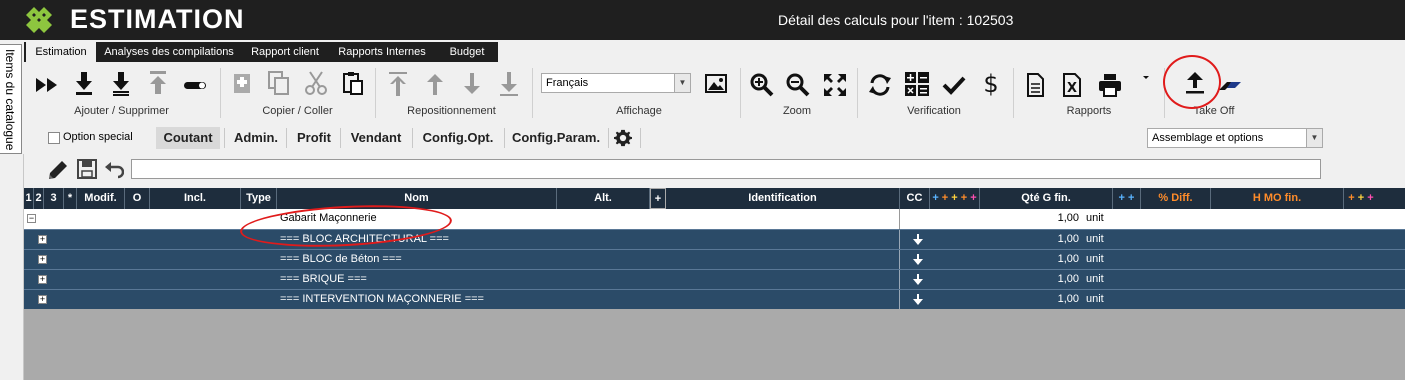 The image size is (1405, 380). I want to click on collapse-icon: −, so click(31, 218).